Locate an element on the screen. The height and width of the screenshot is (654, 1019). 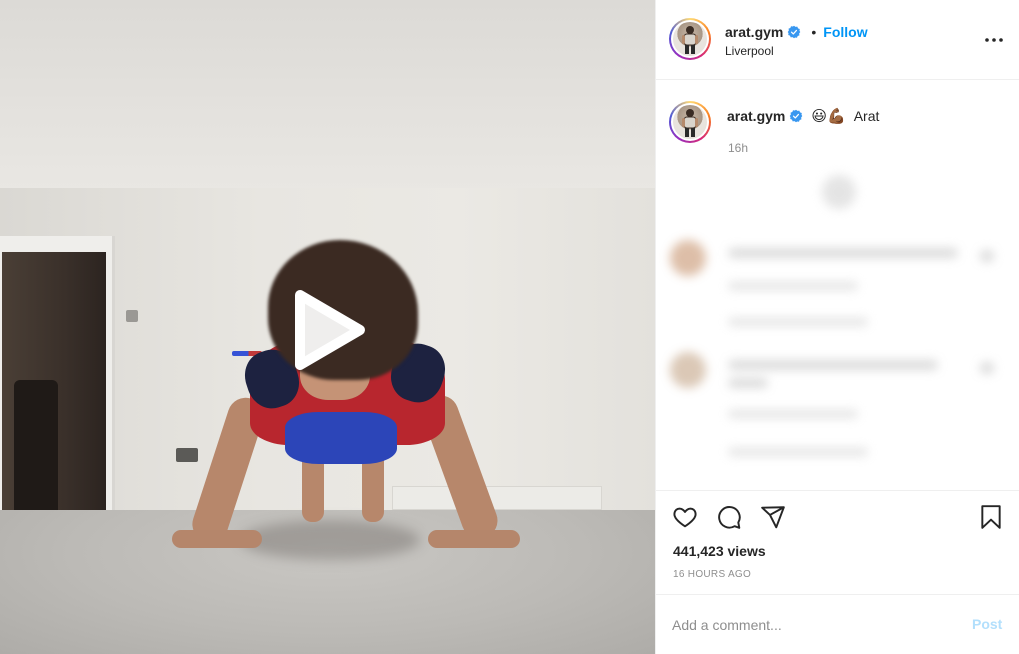
video-frame-hand-right is located at coordinates (474, 539).